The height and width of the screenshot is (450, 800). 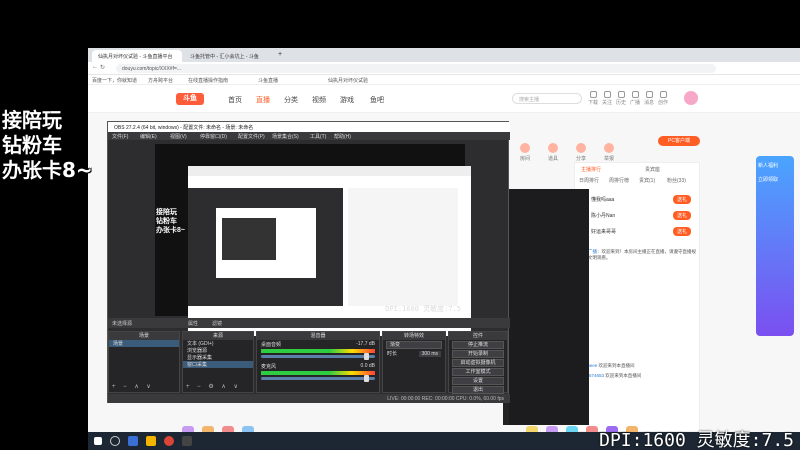 I want to click on new-tab-button: +, so click(x=281, y=56).